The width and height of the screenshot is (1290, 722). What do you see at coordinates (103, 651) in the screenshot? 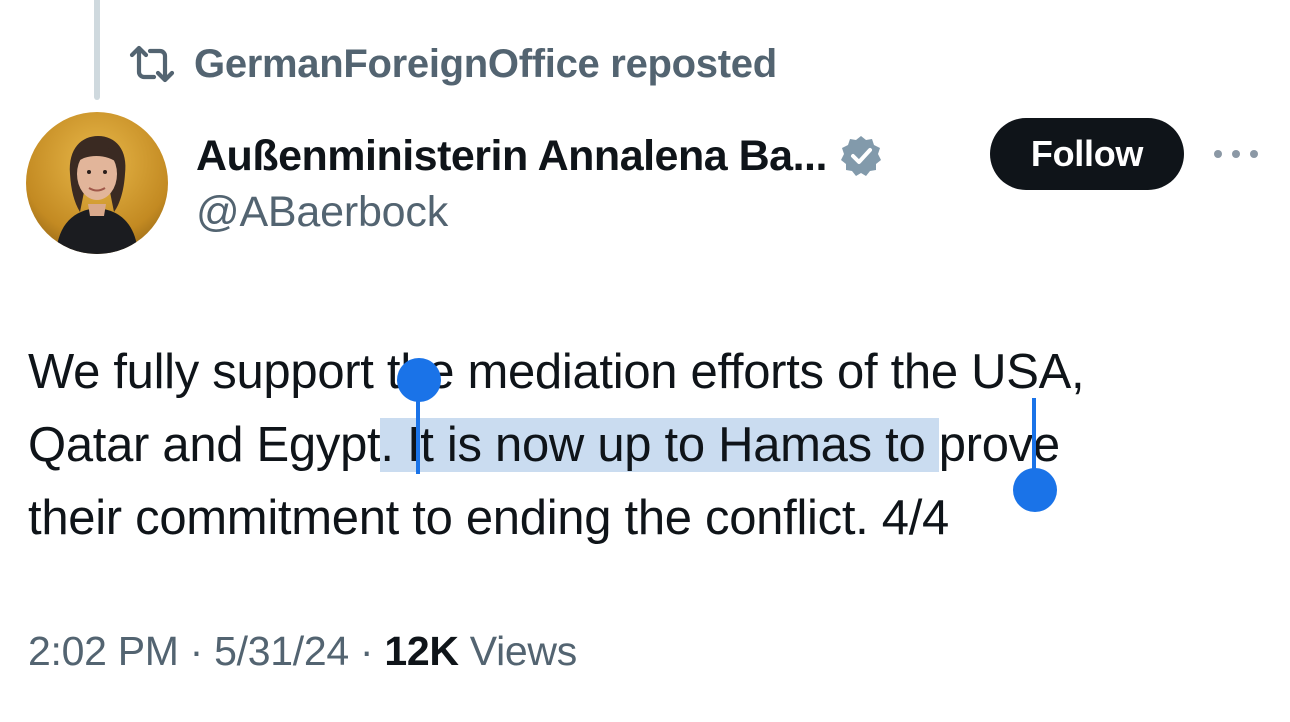
I see `tweet-time: 2:02 PM` at bounding box center [103, 651].